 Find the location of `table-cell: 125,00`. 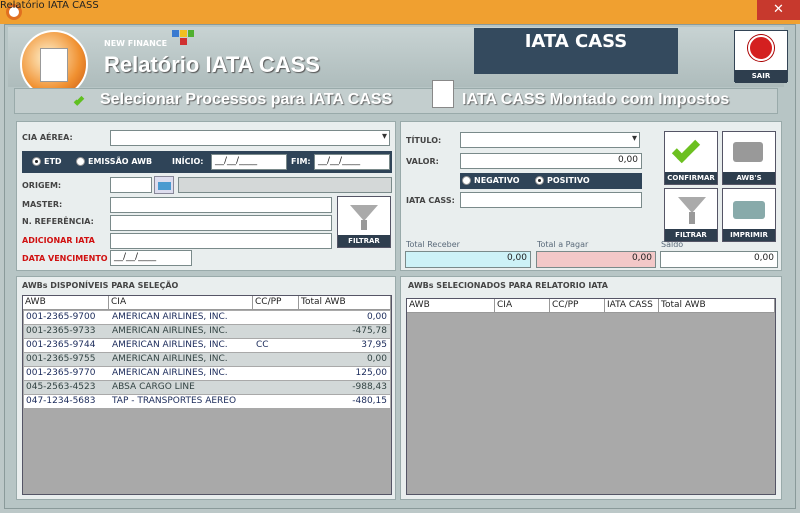

table-cell: 125,00 is located at coordinates (371, 373).